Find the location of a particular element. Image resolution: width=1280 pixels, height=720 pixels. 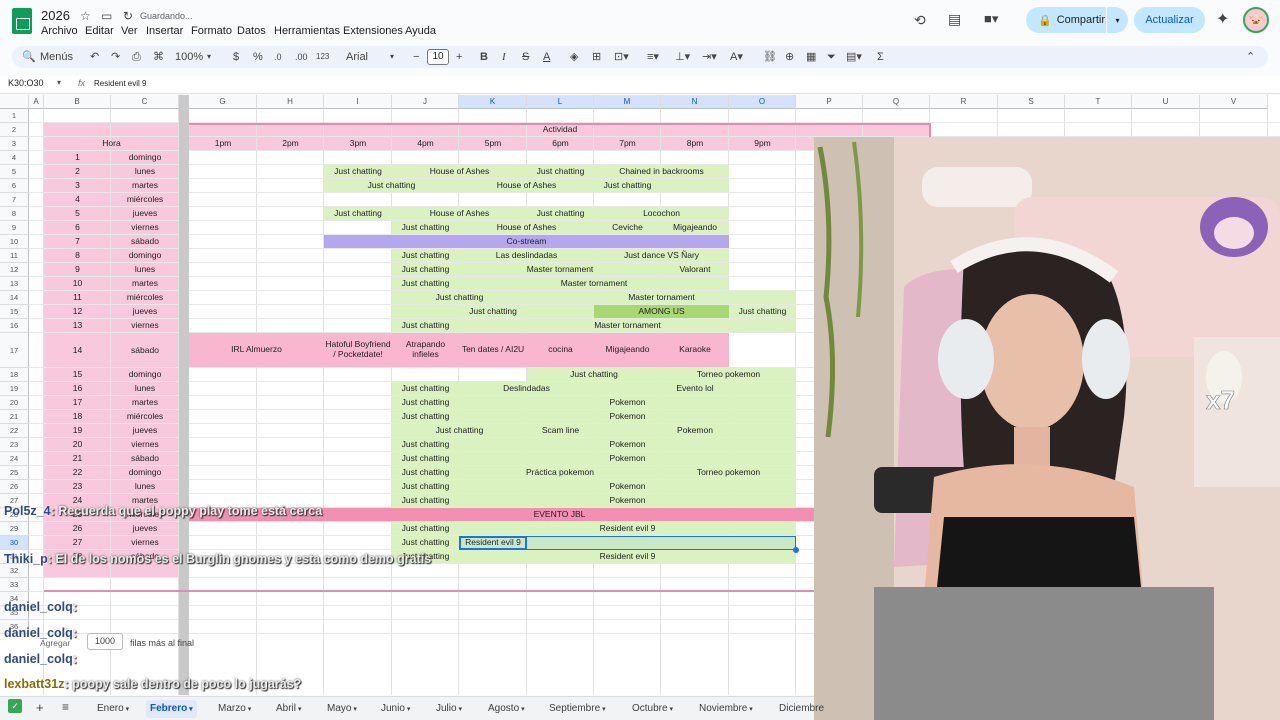

text-wrap-icon: ⇥▾ is located at coordinates (709, 57).